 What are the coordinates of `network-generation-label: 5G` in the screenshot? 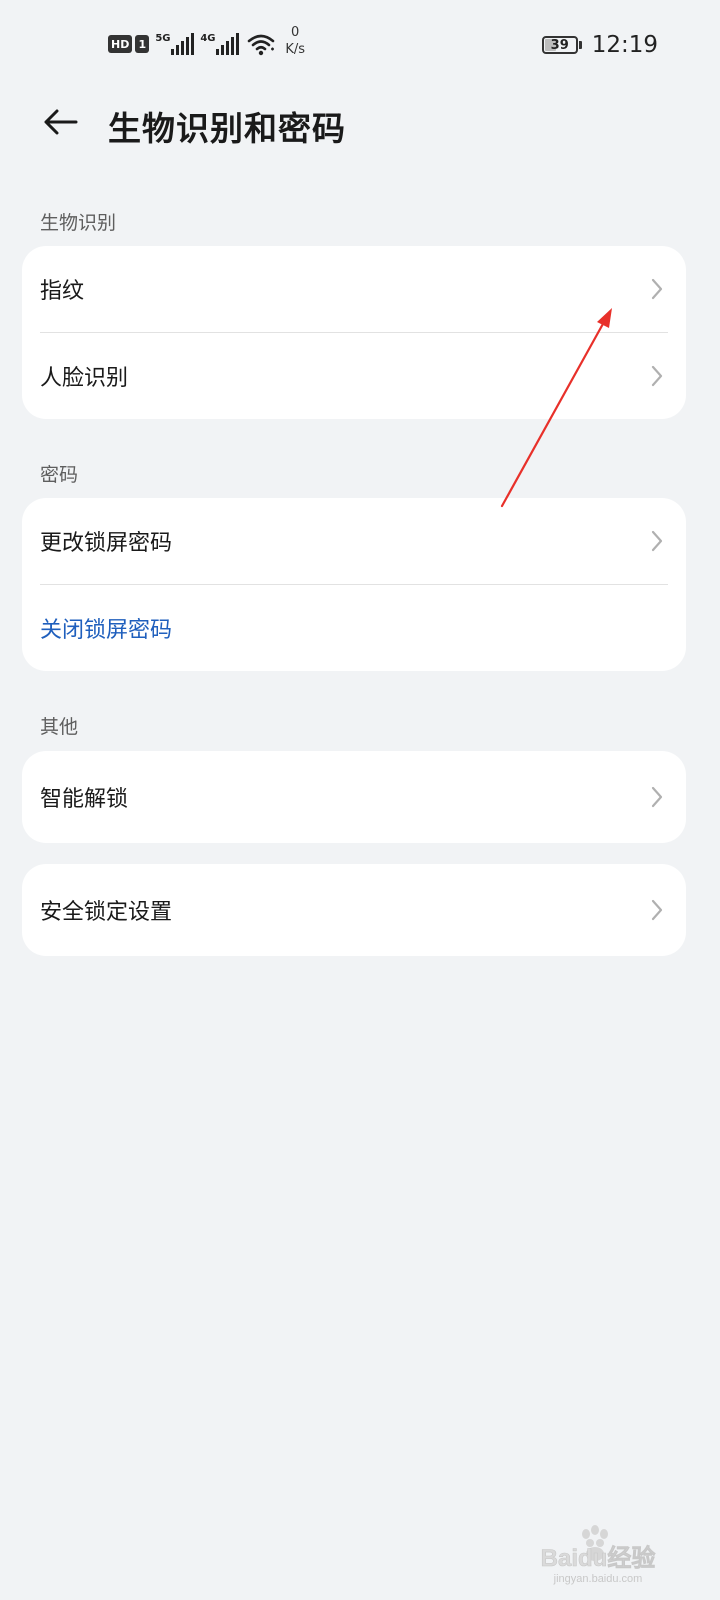 It's located at (163, 38).